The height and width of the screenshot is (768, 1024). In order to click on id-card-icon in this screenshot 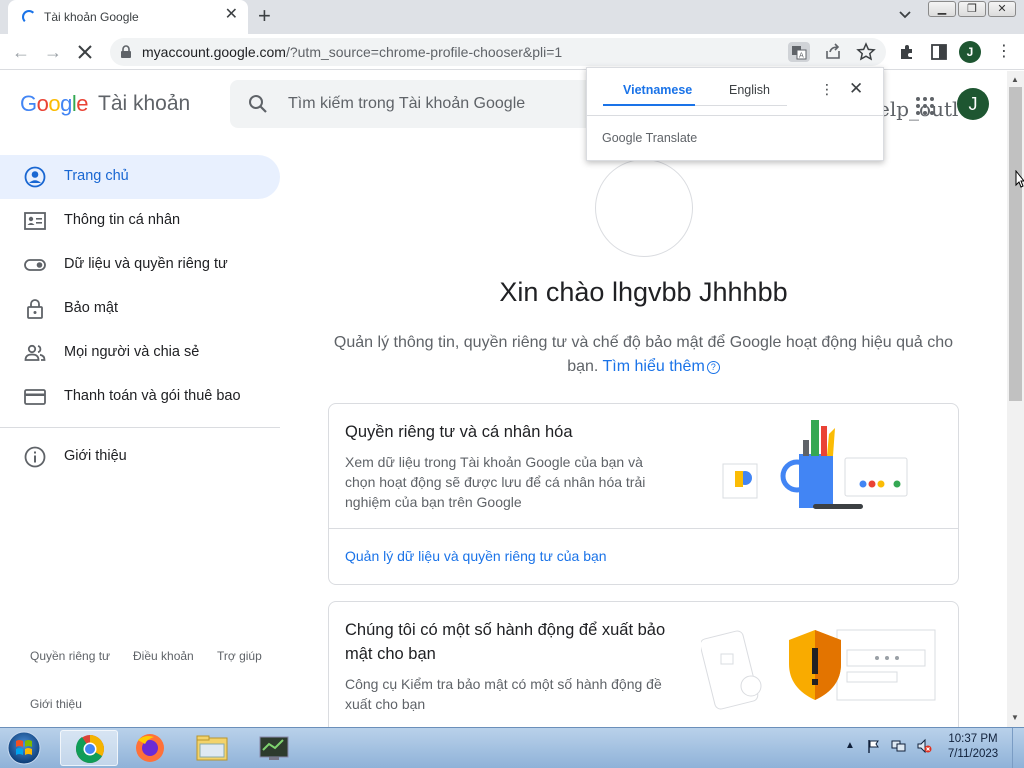, I will do `click(35, 221)`.